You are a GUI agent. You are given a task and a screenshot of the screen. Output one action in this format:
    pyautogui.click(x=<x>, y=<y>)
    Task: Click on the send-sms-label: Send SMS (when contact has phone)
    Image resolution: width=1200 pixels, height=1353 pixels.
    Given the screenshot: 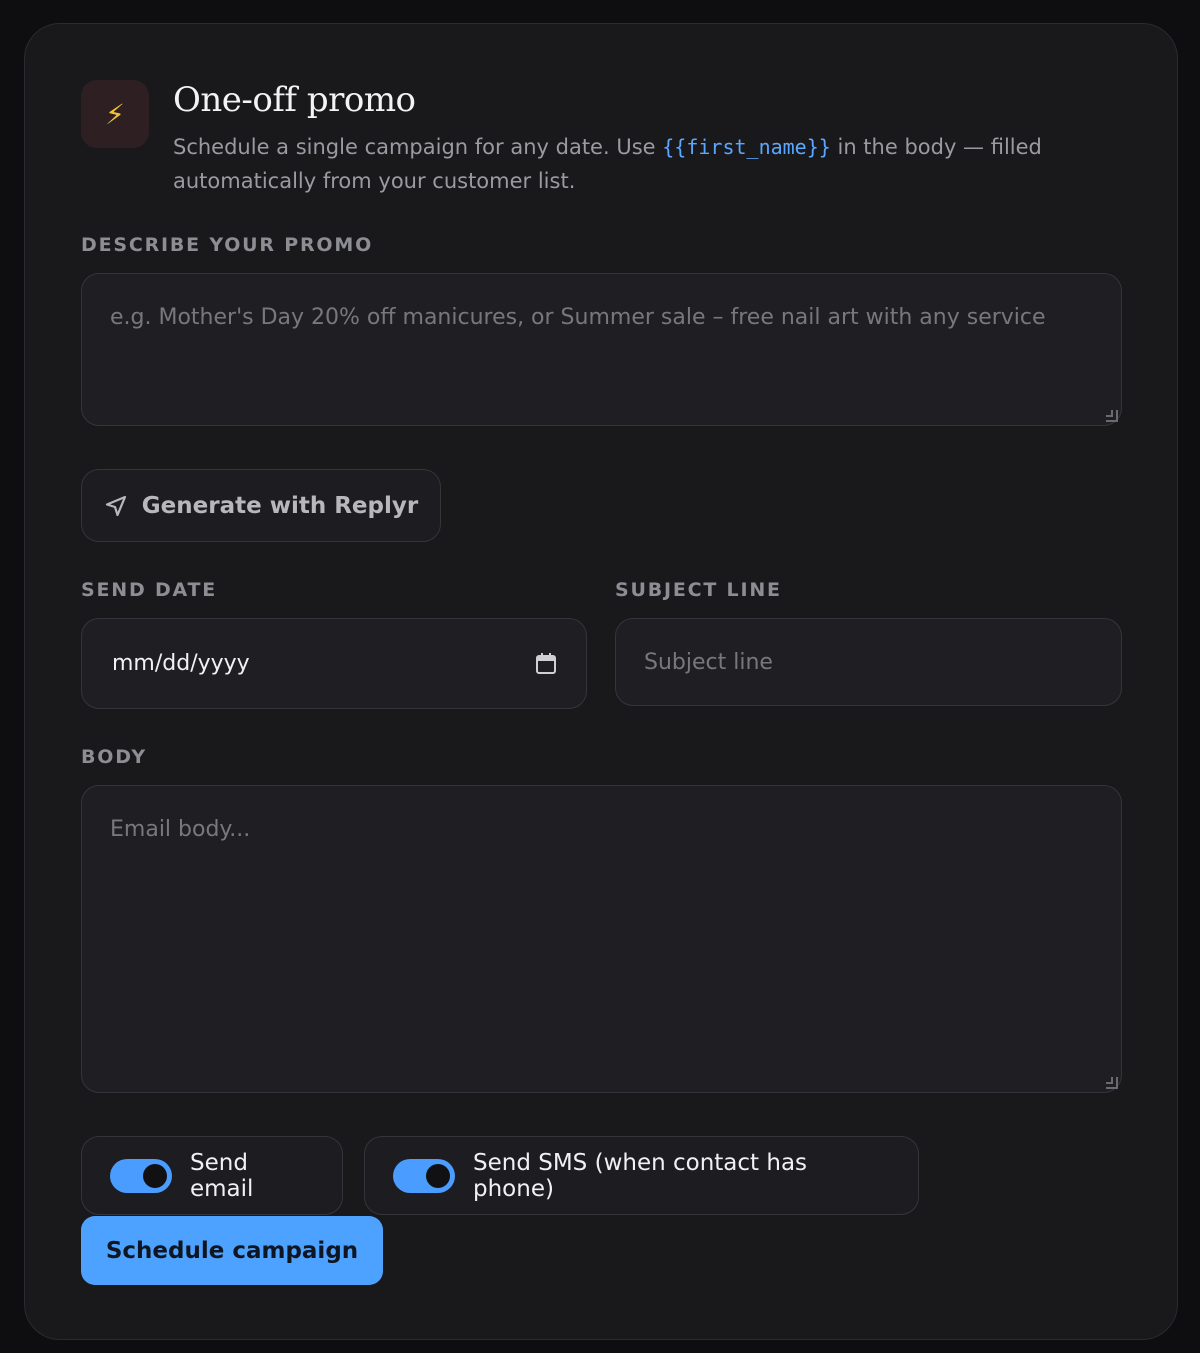 What is the action you would take?
    pyautogui.click(x=640, y=1175)
    